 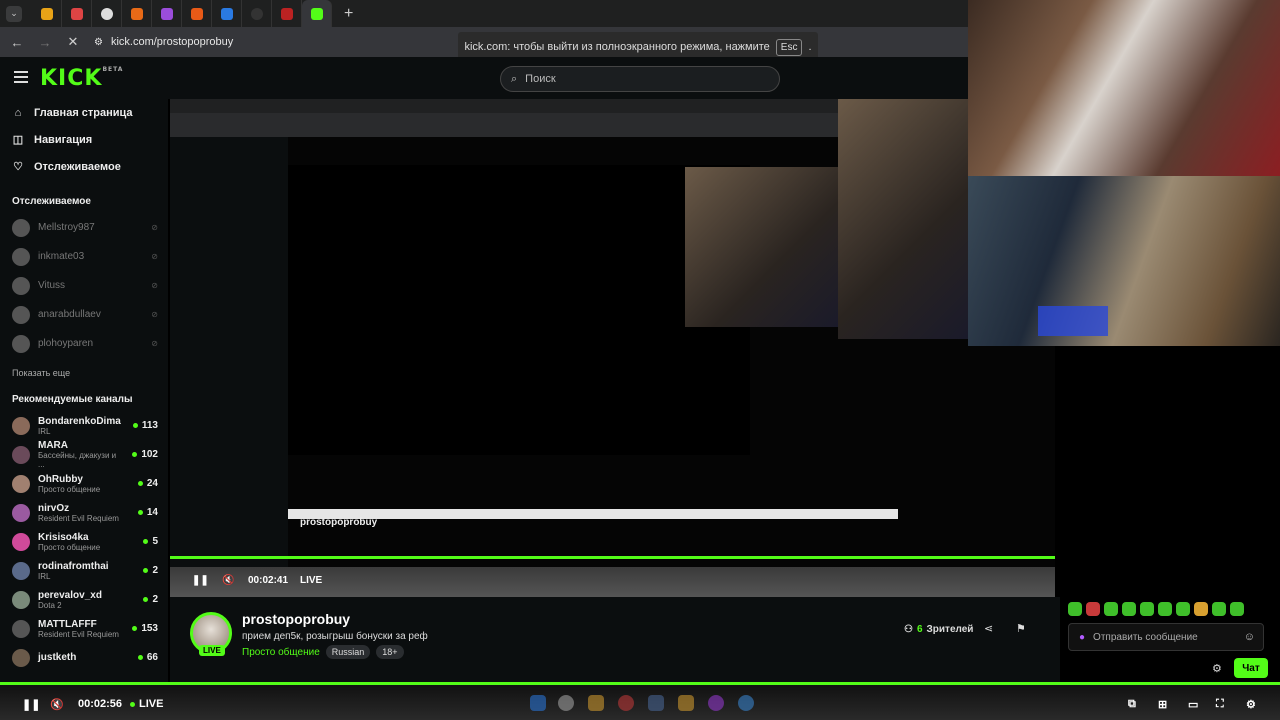 I want to click on recommended-item: MARA Бассейны, джакузи и ... 102, so click(x=90, y=454).